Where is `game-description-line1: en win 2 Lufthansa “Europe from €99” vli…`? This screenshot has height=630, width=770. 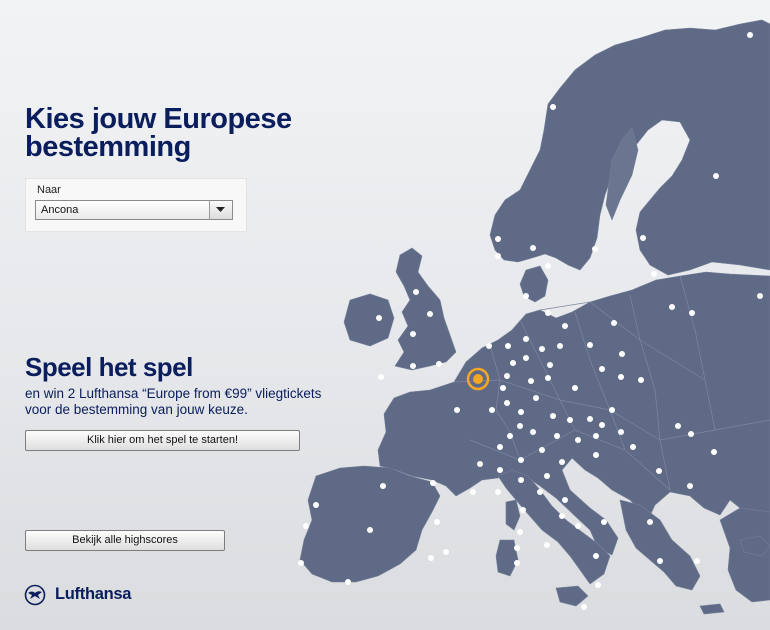 game-description-line1: en win 2 Lufthansa “Europe from €99” vli… is located at coordinates (173, 393).